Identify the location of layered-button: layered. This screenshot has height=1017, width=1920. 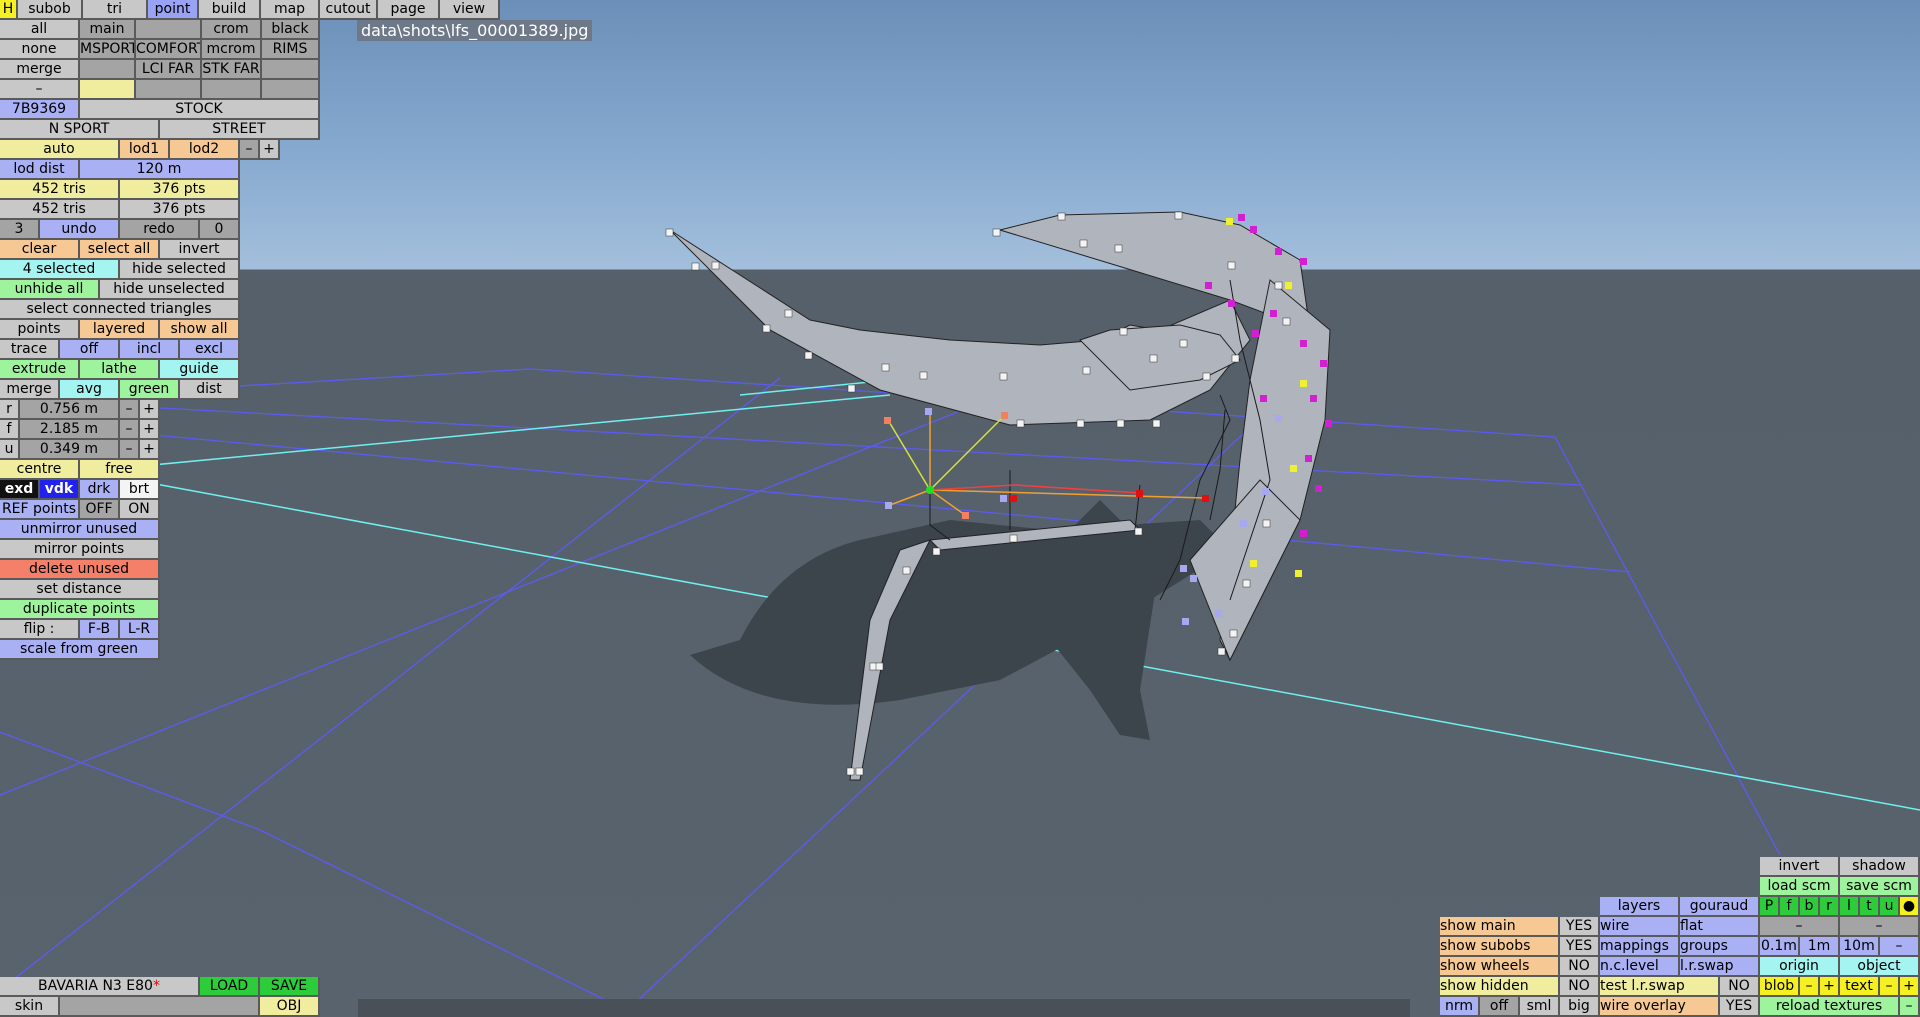
(120, 330).